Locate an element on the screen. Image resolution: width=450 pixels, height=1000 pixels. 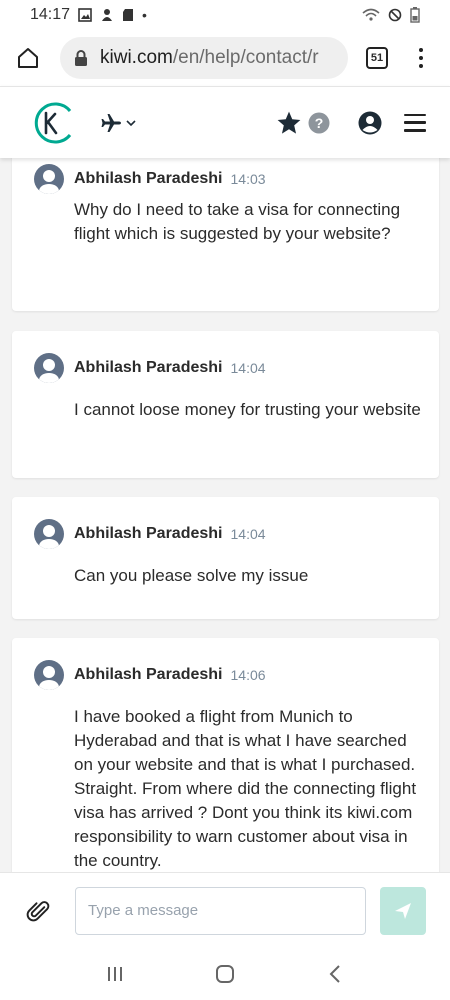
help-icon: ? is located at coordinates (319, 123).